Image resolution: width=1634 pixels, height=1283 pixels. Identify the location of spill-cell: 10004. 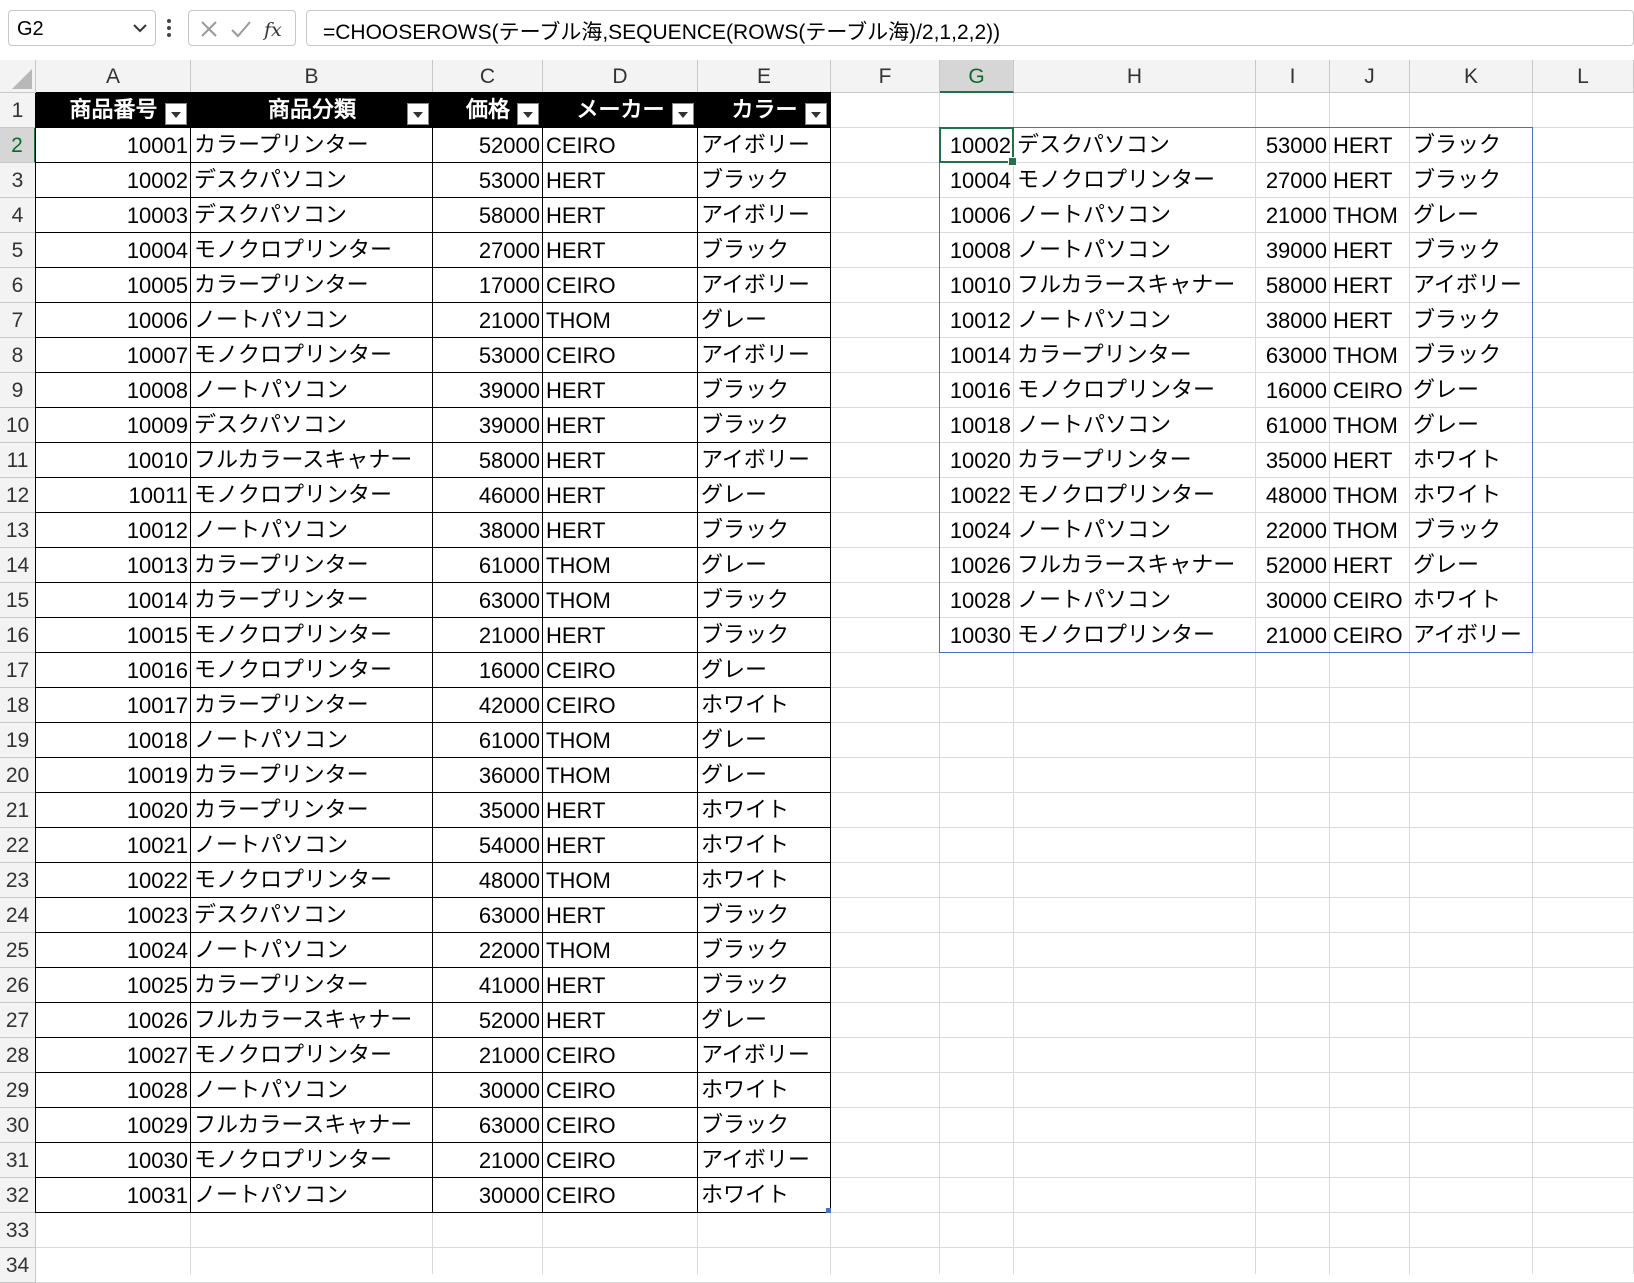
(977, 180).